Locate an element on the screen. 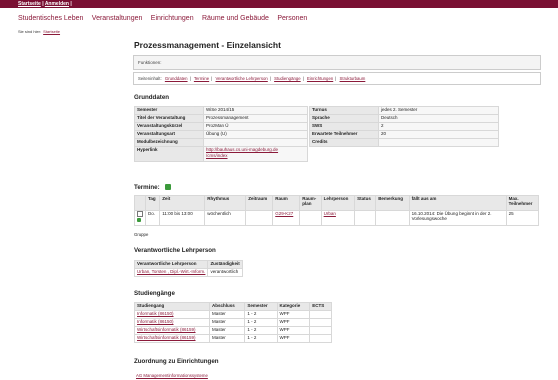 The width and height of the screenshot is (558, 380). functions-label: Funktionen: is located at coordinates (150, 62).